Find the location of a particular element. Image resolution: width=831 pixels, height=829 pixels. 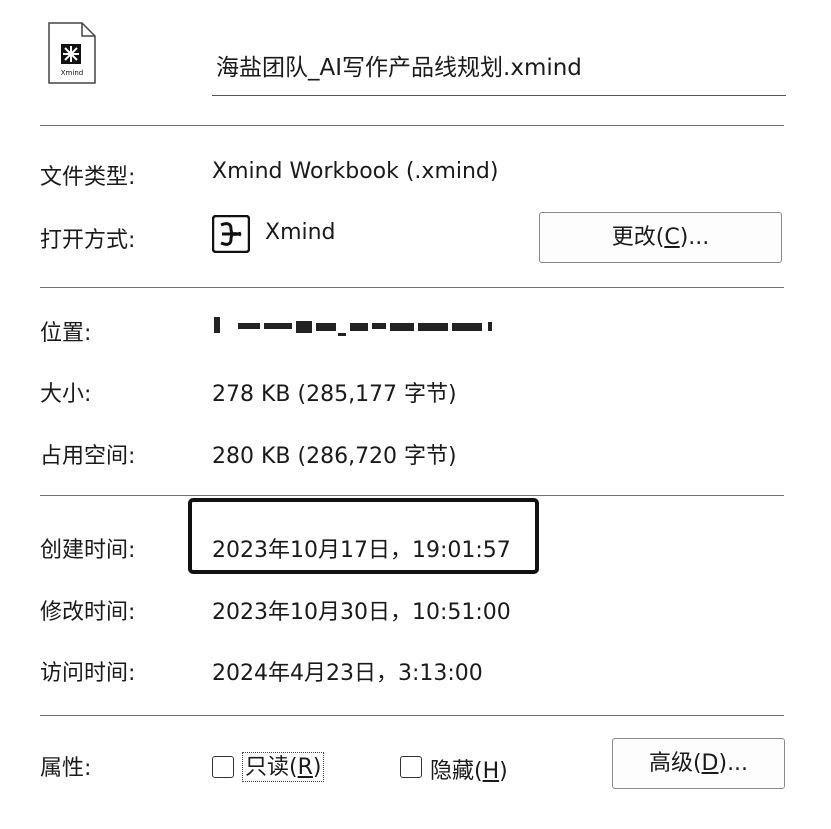

size-on-disk-value: 280 KB (286,720 字节) is located at coordinates (334, 456).